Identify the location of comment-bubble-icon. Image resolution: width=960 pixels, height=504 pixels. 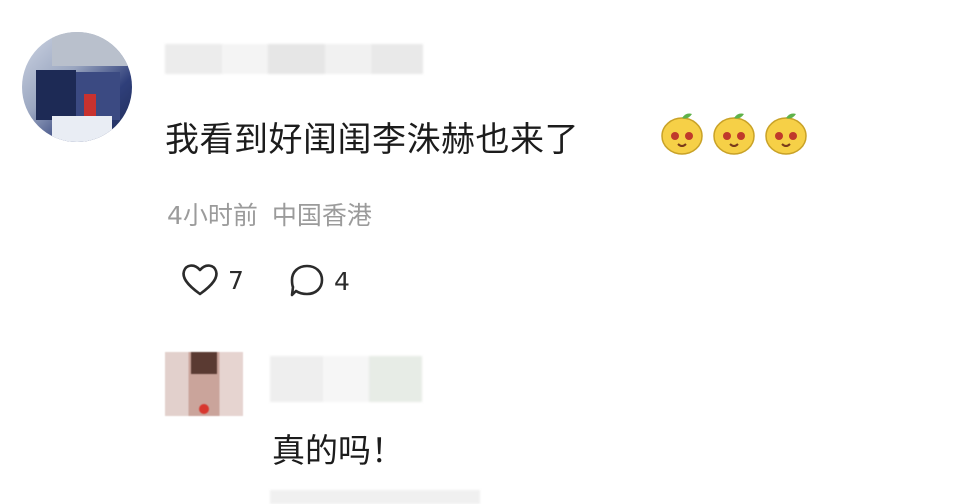
(307, 280).